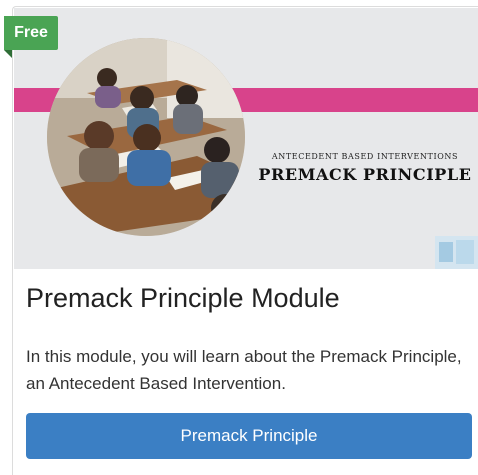 The width and height of the screenshot is (478, 475). I want to click on hero-kicker: ANTECEDENT BASED INTERVENTIONS, so click(365, 156).